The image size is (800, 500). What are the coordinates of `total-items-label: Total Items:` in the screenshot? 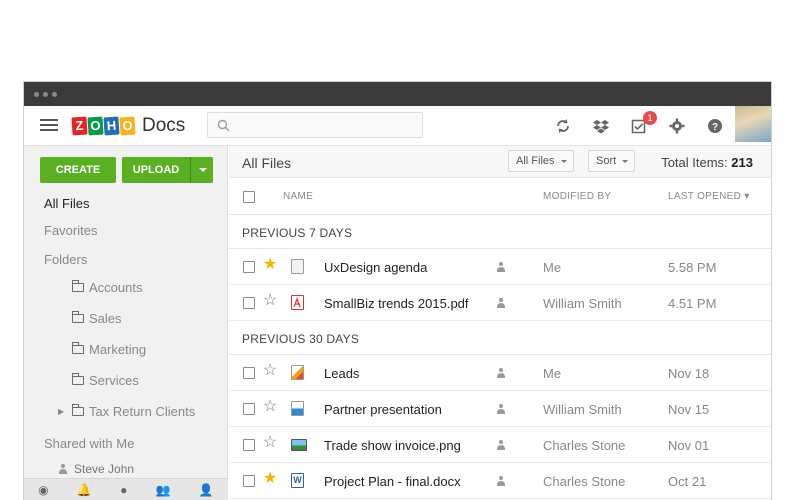 It's located at (694, 162).